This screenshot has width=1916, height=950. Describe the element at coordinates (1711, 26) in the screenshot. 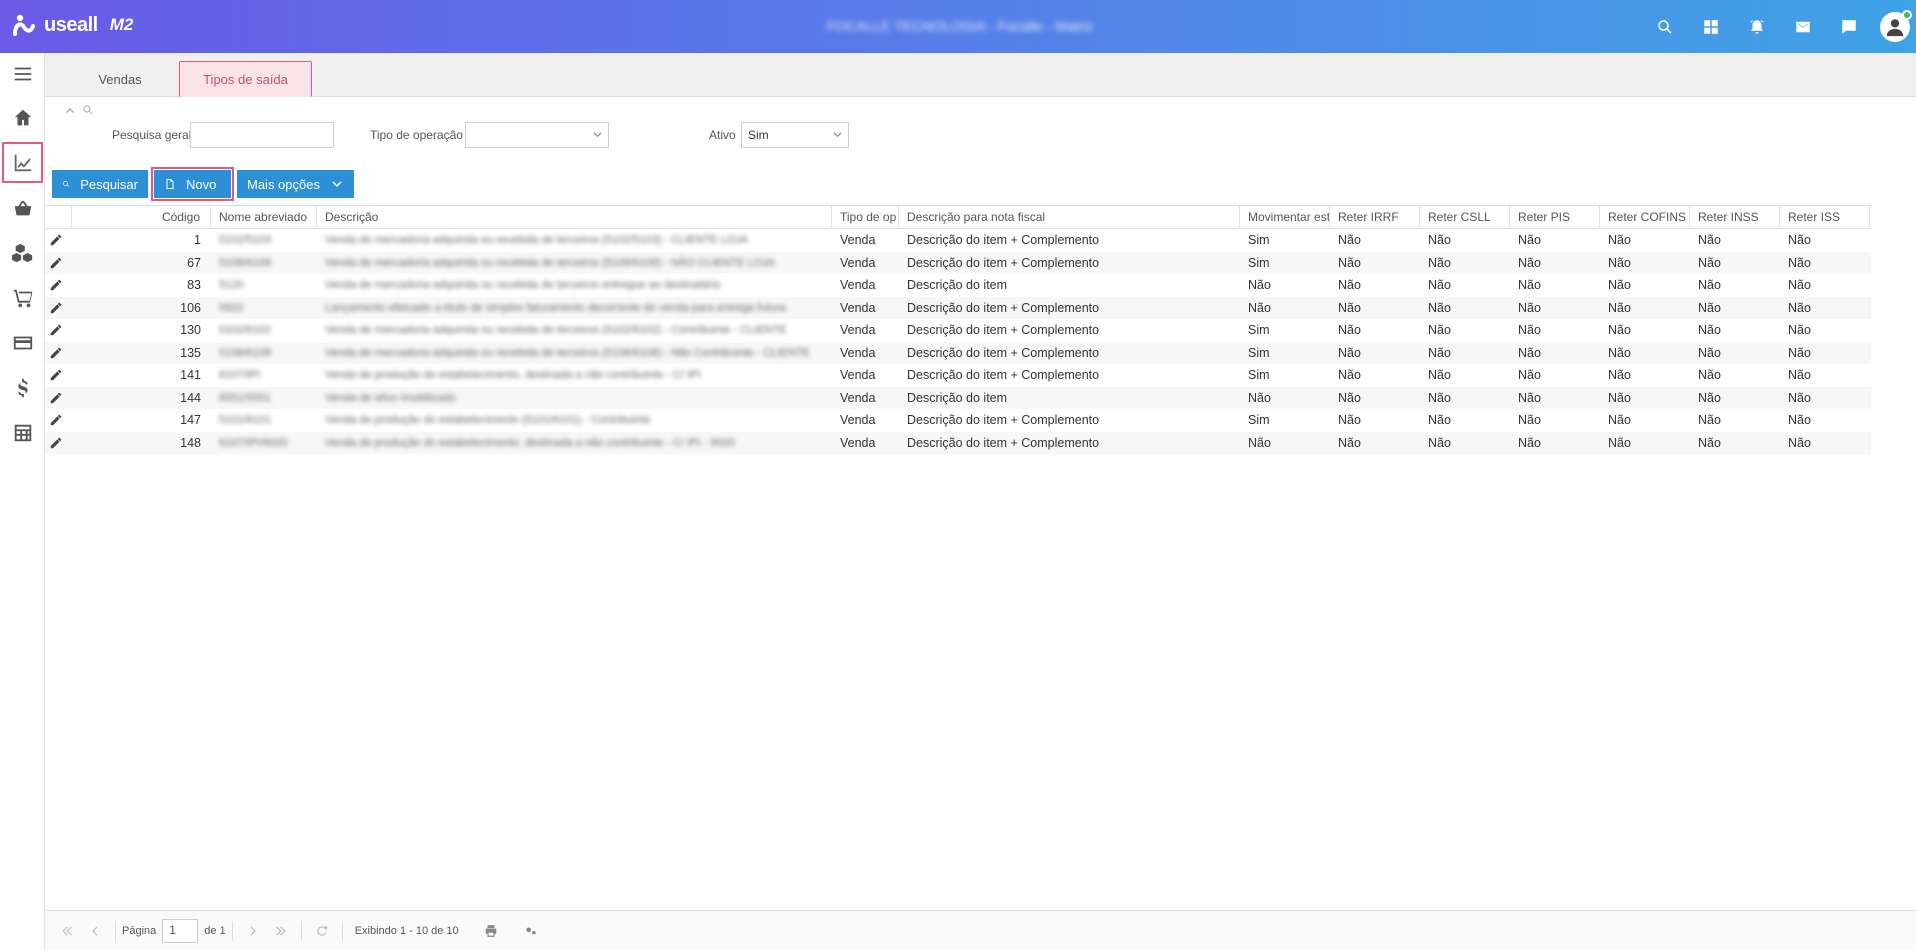

I see `apps-button` at that location.